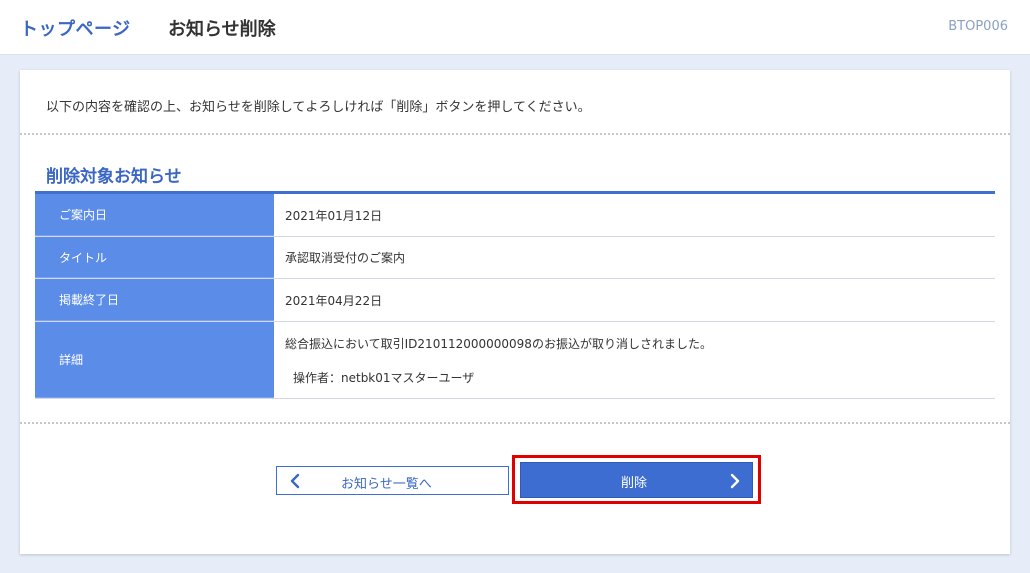 This screenshot has height=573, width=1030. Describe the element at coordinates (978, 26) in the screenshot. I see `screen-id: BTOP006` at that location.